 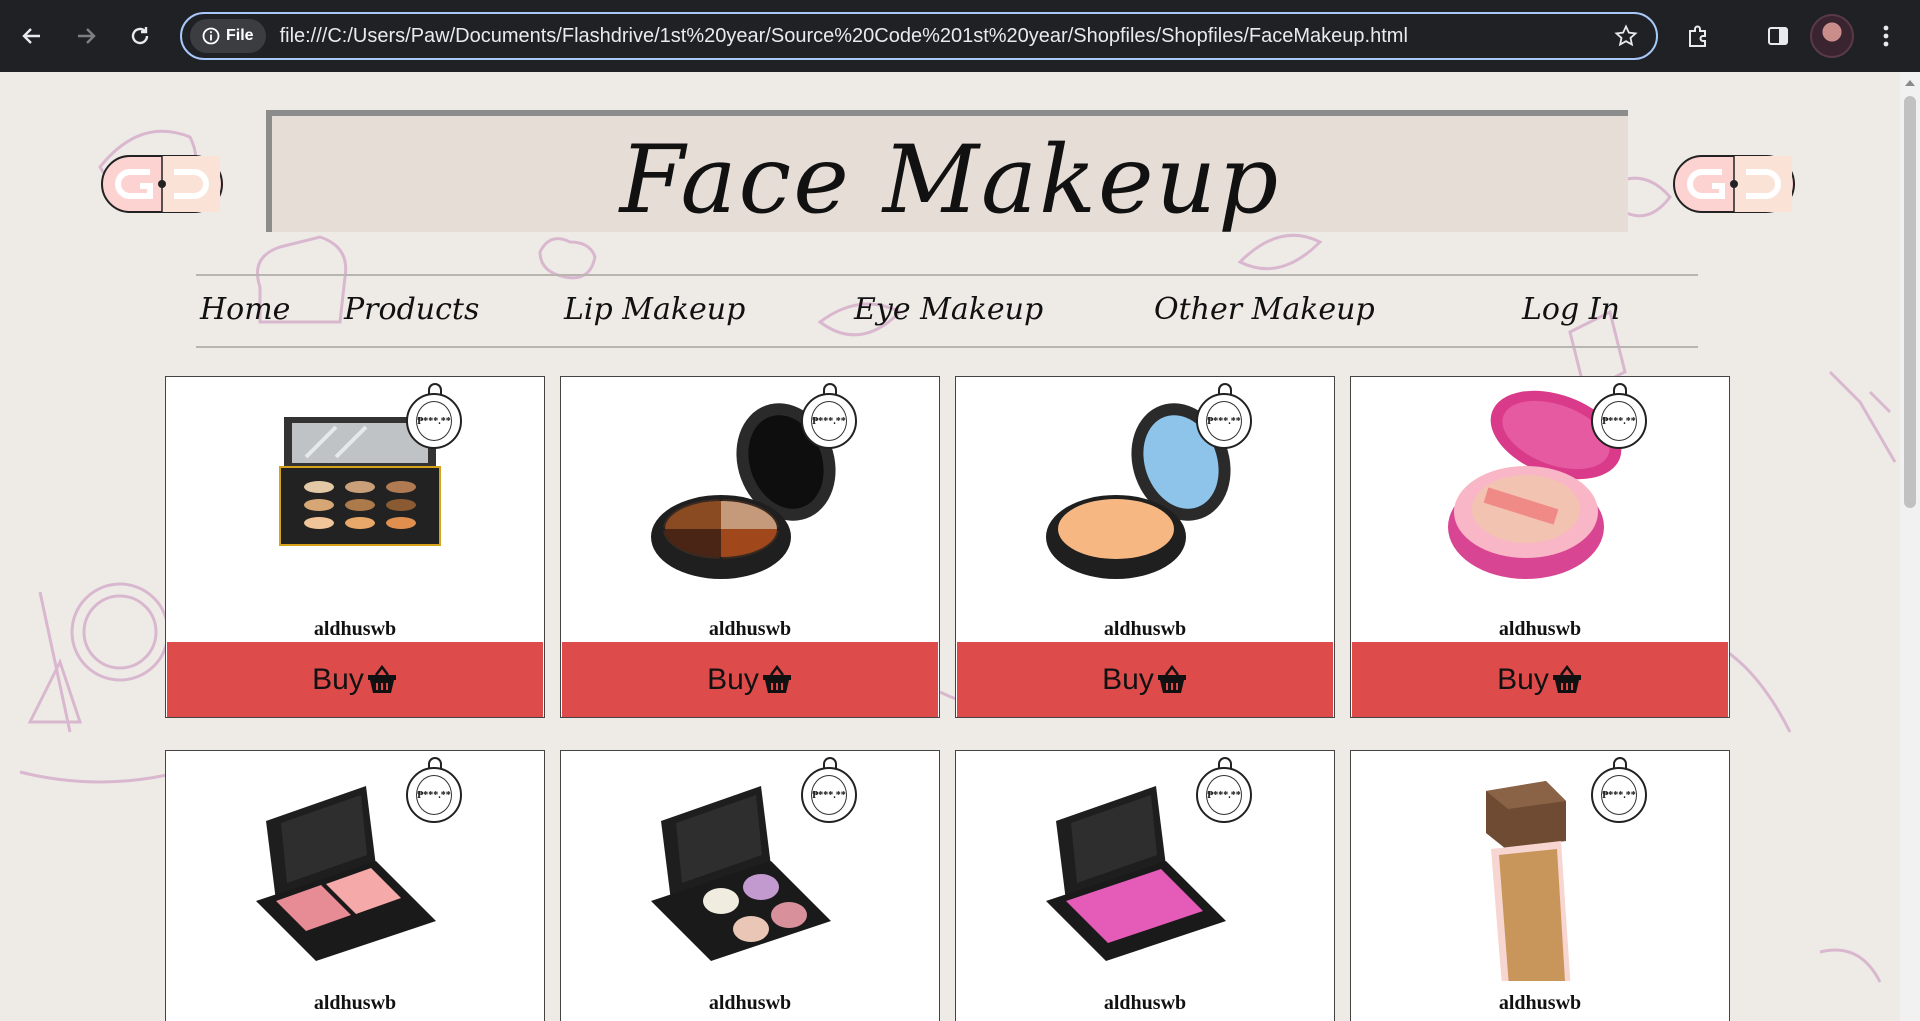 I want to click on browser-menu-button, so click(x=1886, y=36).